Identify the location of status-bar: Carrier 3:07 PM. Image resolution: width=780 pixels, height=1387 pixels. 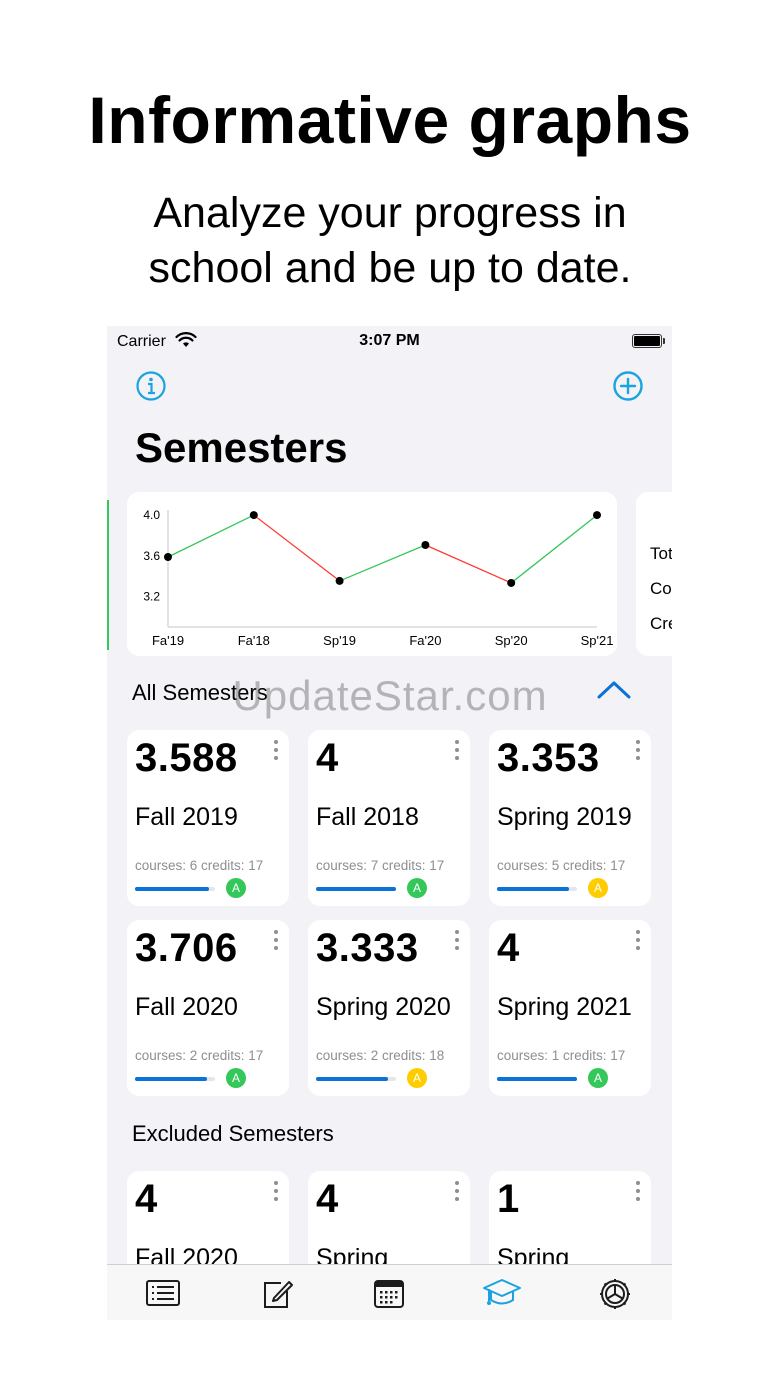
(389, 341).